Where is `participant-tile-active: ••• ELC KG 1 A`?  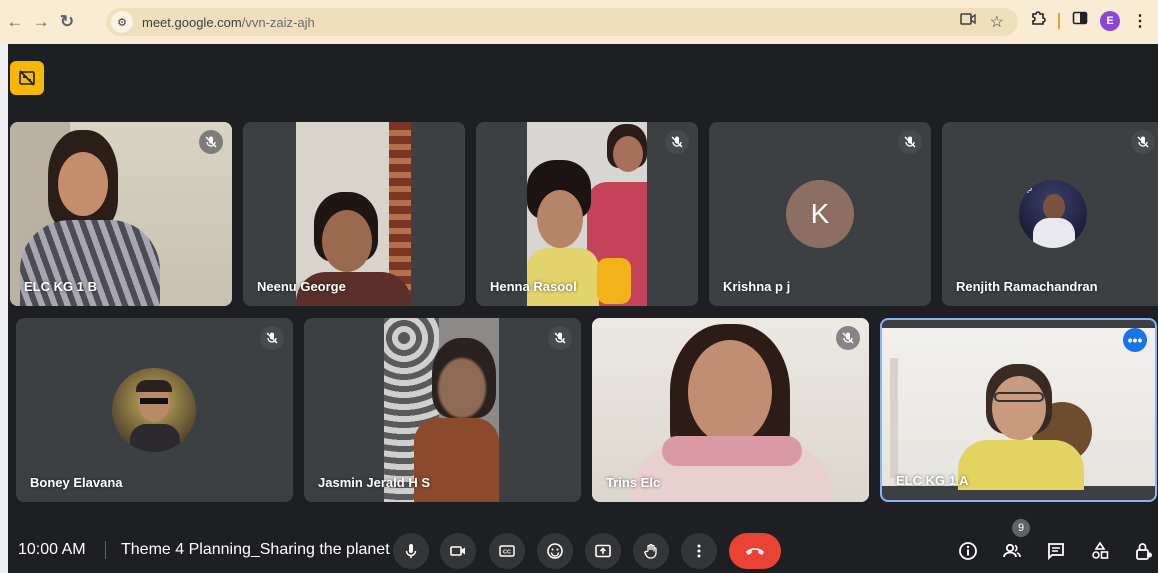
participant-tile-active: ••• ELC KG 1 A is located at coordinates (1018, 410).